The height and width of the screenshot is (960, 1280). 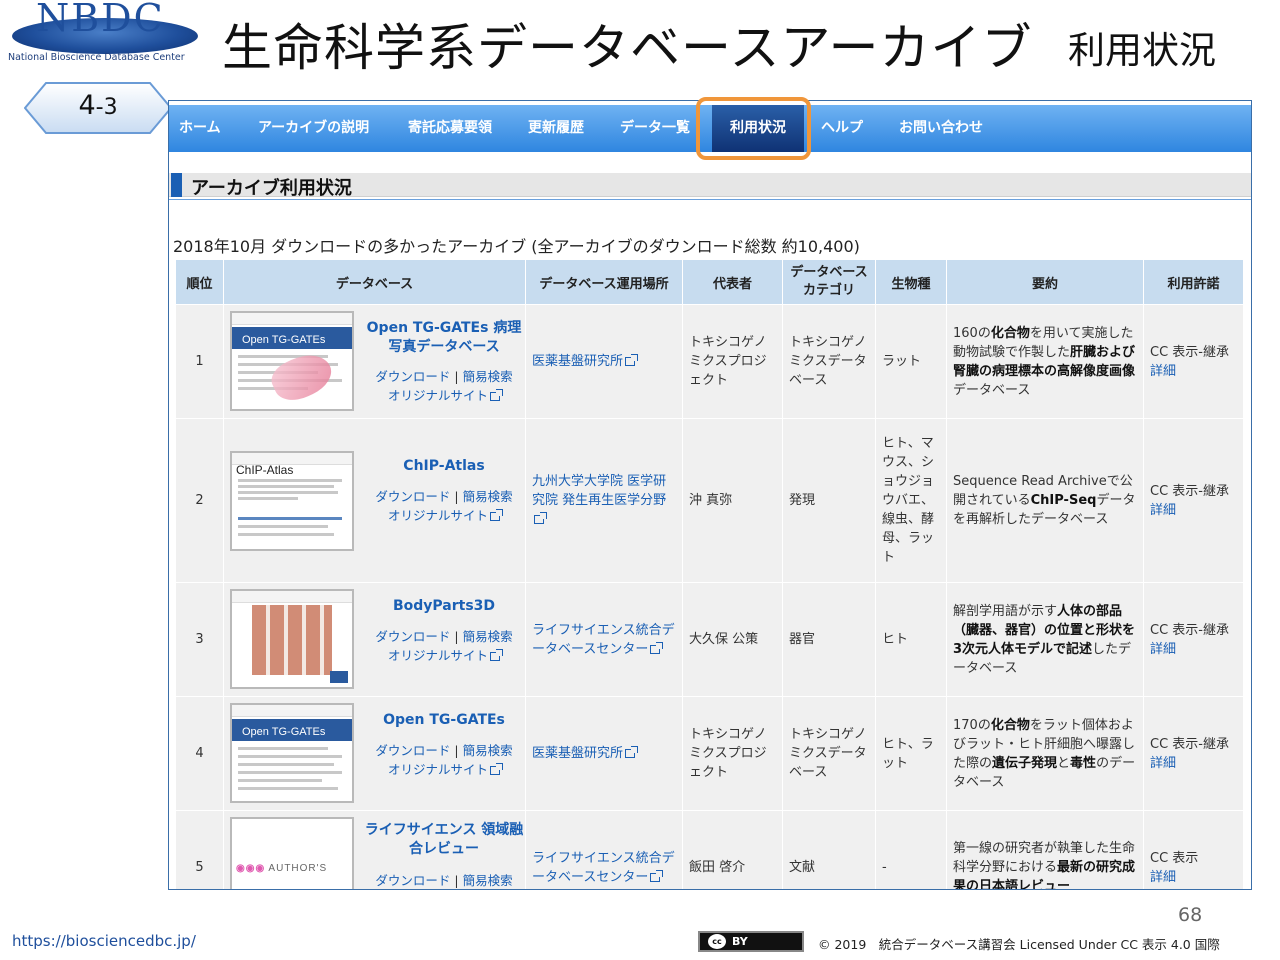 What do you see at coordinates (444, 720) in the screenshot?
I see `database-name-link: Open TG-GATEs` at bounding box center [444, 720].